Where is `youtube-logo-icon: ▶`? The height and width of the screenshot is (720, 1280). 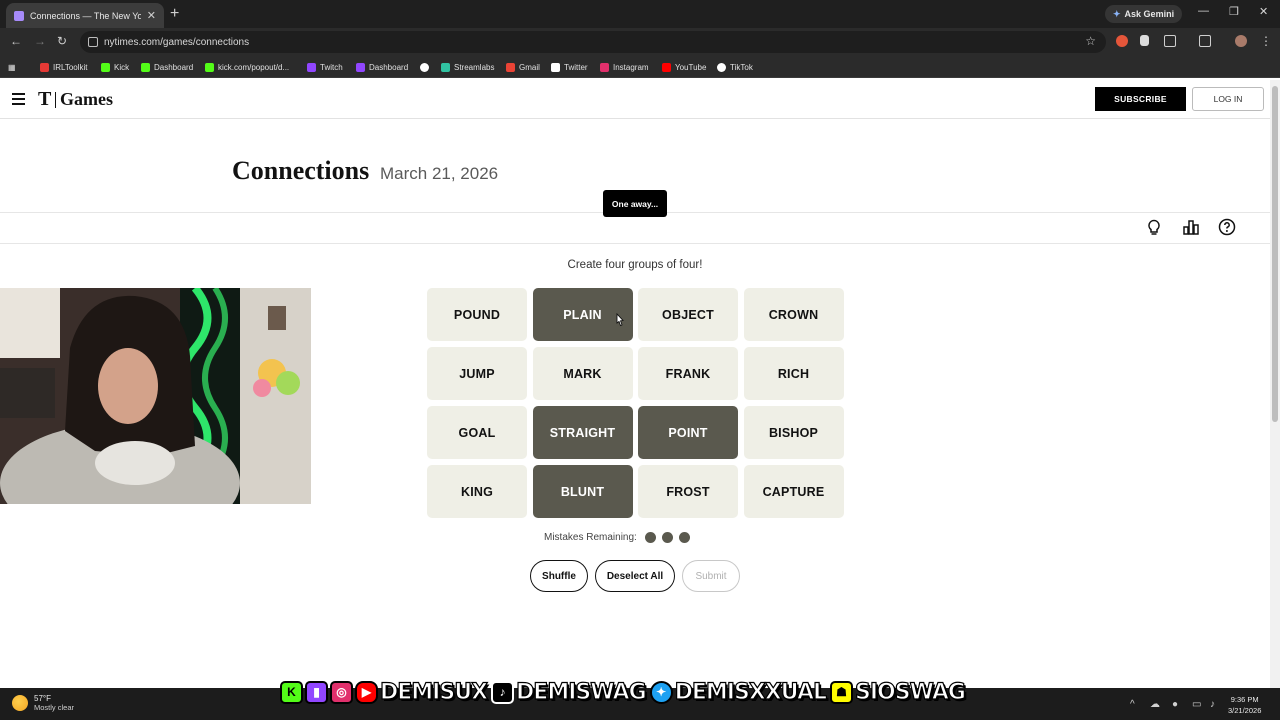
youtube-logo-icon: ▶ is located at coordinates (366, 692).